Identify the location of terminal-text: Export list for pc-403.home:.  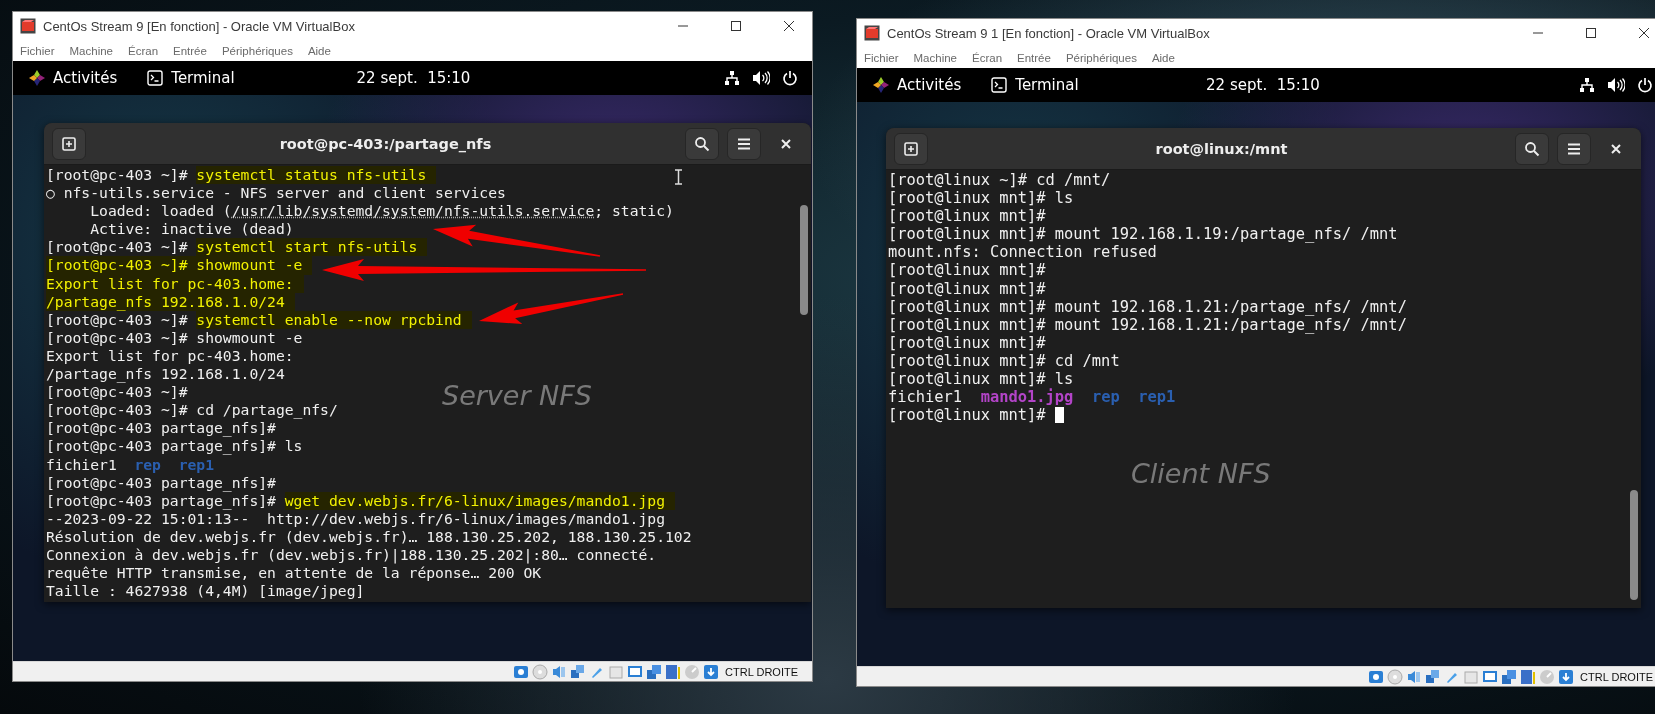
(170, 356).